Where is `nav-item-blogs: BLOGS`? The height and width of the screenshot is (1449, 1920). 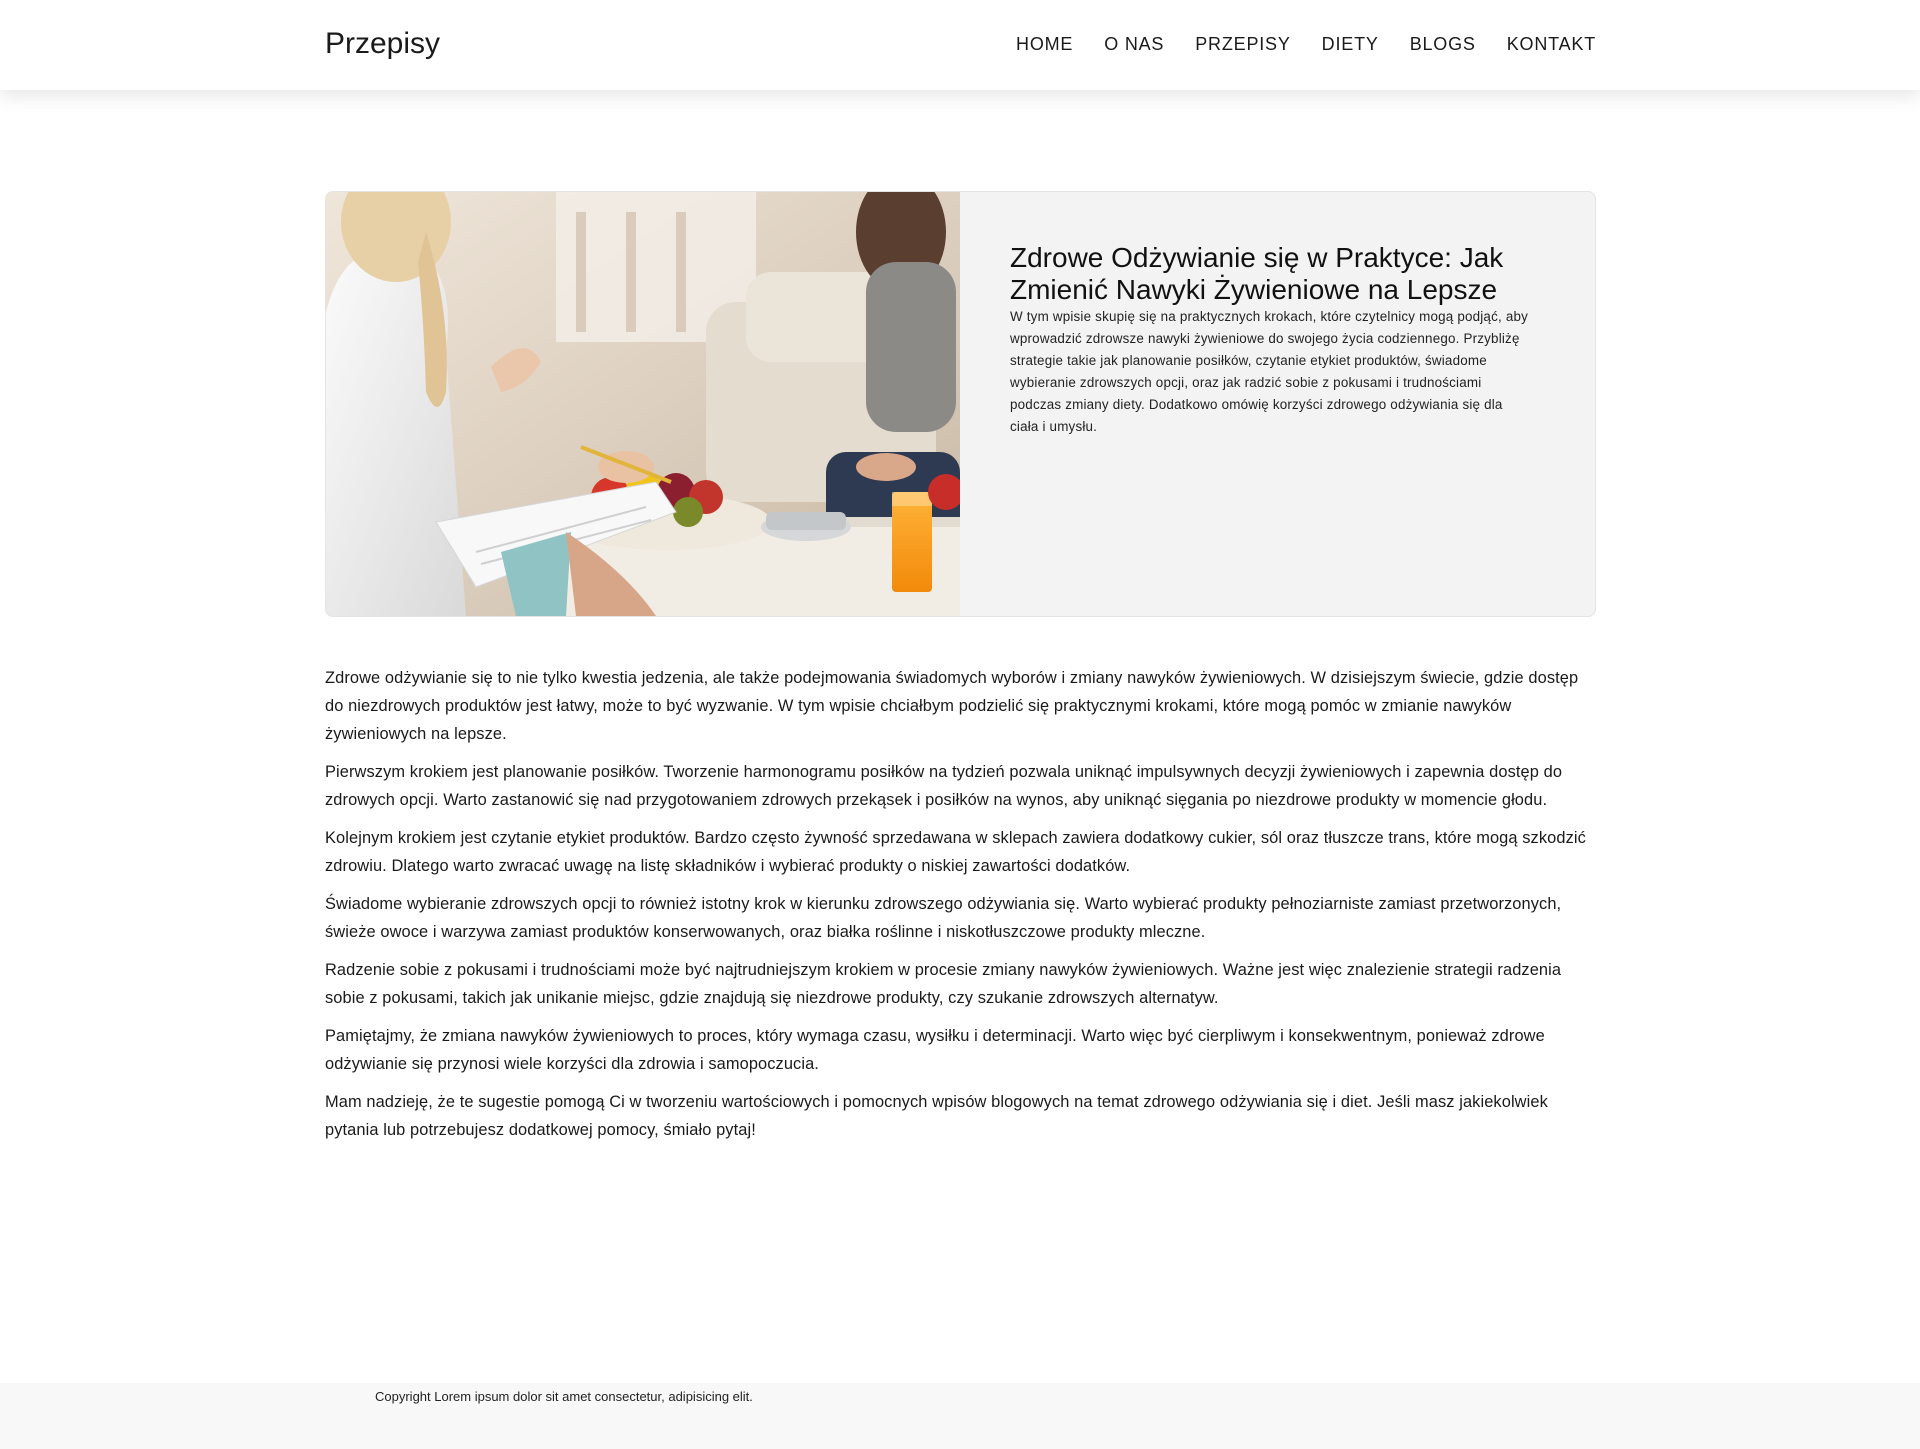
nav-item-blogs: BLOGS is located at coordinates (1443, 44).